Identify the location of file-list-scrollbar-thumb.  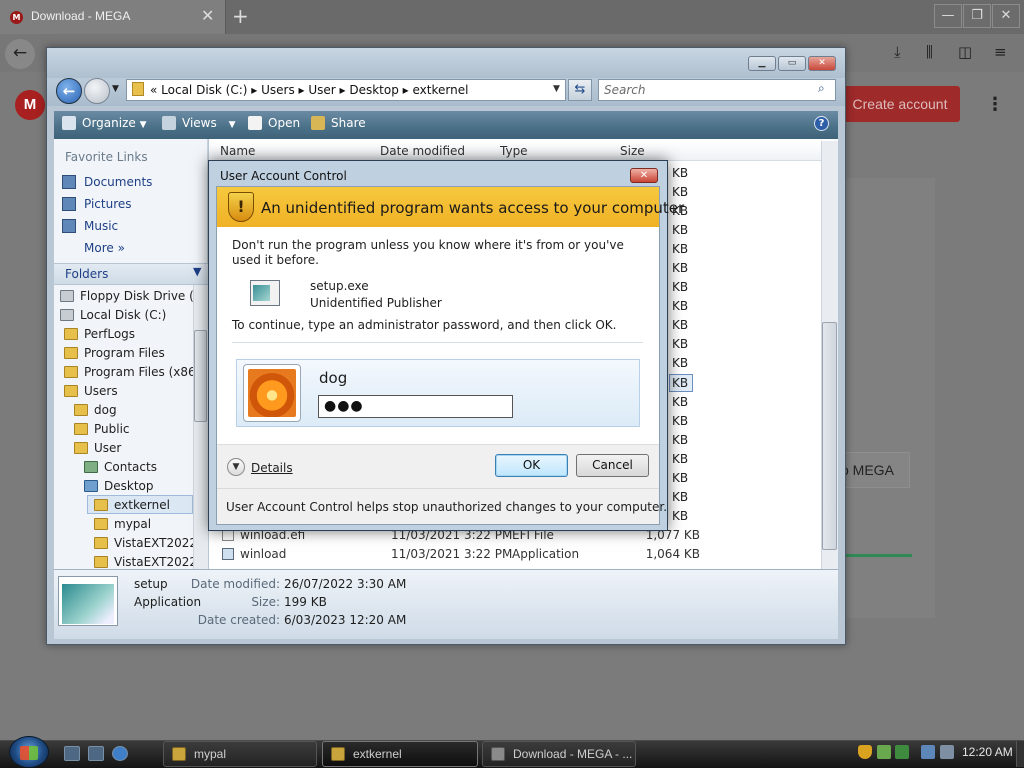
(829, 436).